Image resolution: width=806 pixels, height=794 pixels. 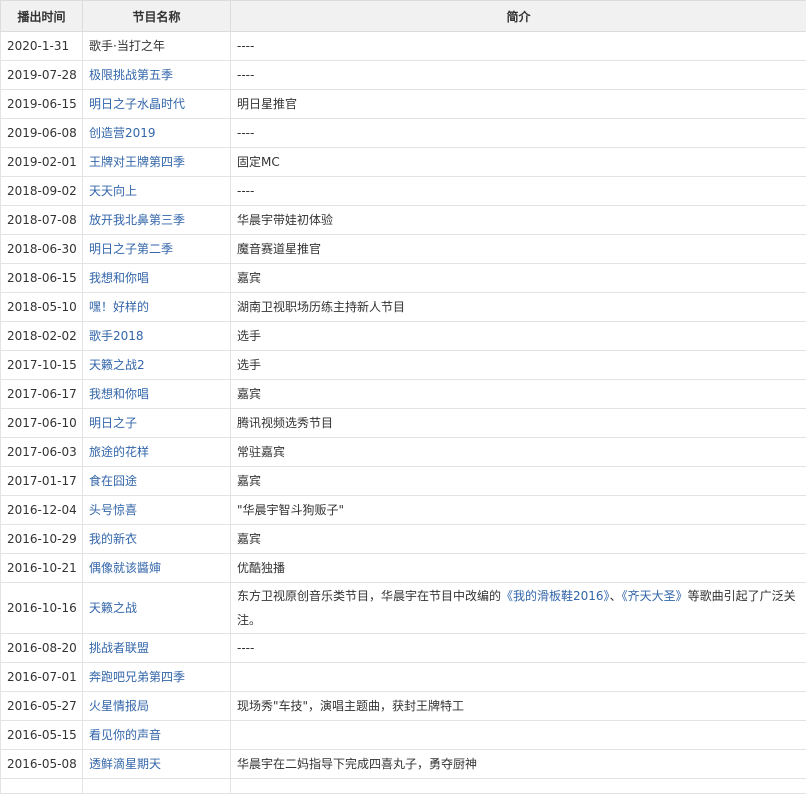 What do you see at coordinates (42, 220) in the screenshot?
I see `air-date: 2018-07-08` at bounding box center [42, 220].